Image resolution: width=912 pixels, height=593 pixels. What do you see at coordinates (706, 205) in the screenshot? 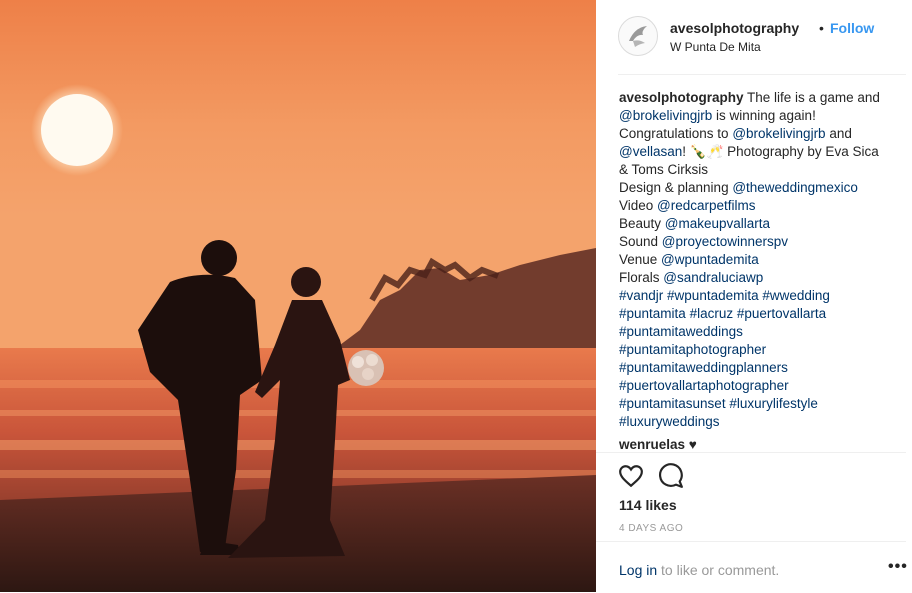
I see `mention-link: @redcarpetfilms` at bounding box center [706, 205].